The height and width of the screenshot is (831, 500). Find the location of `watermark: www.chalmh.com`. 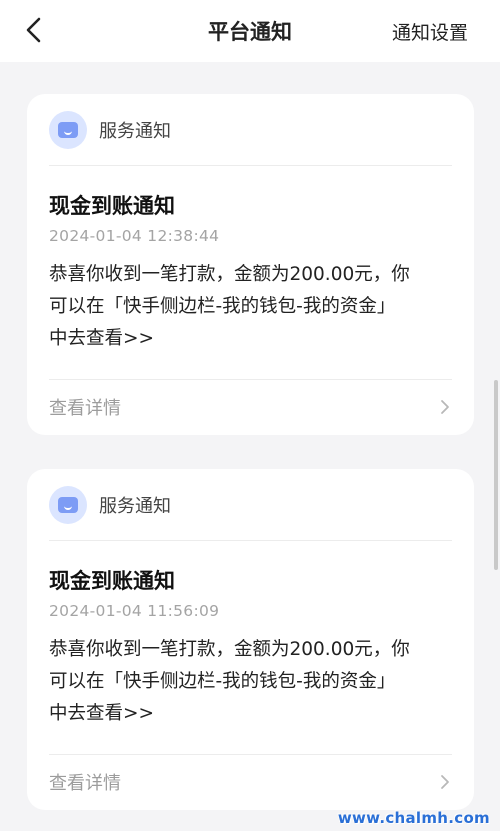

watermark: www.chalmh.com is located at coordinates (413, 818).